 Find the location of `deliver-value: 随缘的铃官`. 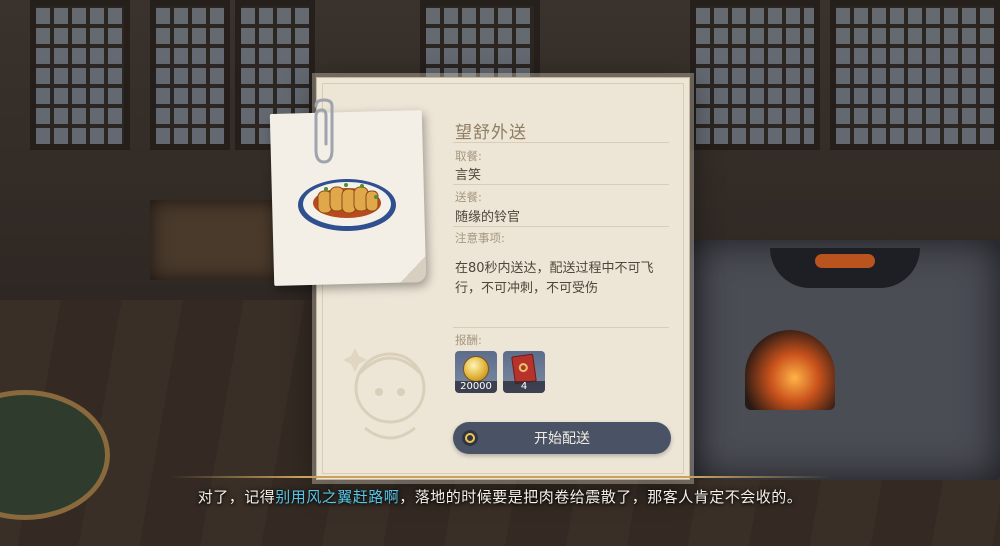

deliver-value: 随缘的铃官 is located at coordinates (488, 217).